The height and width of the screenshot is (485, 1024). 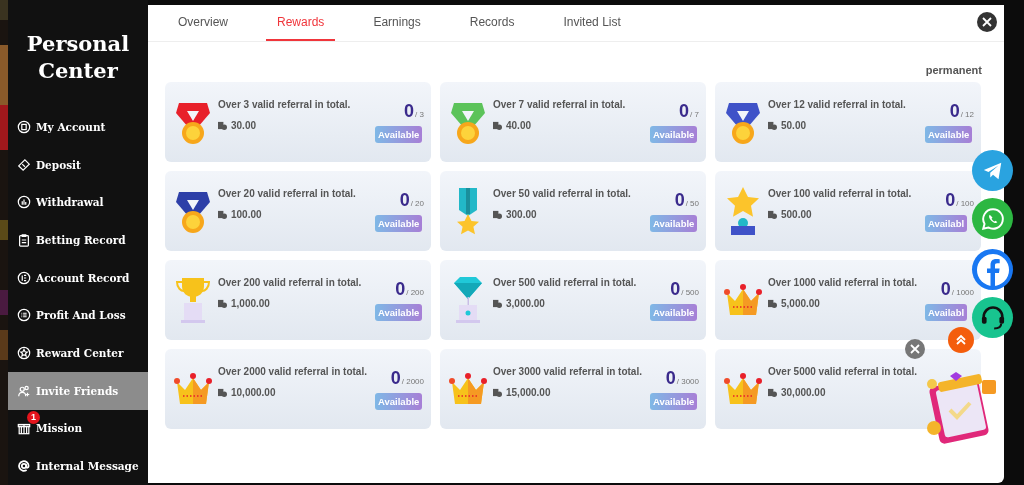 What do you see at coordinates (692, 203) in the screenshot?
I see `progress-target: / 50` at bounding box center [692, 203].